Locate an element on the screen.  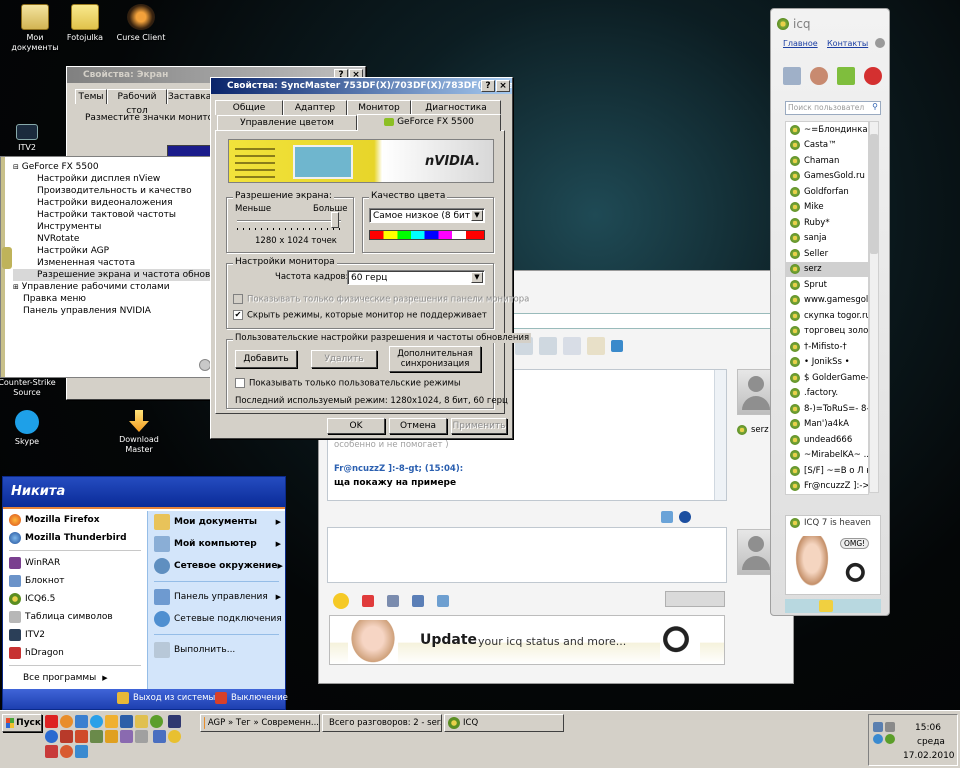
start-item-charmap: Таблица символов is located at coordinates (75, 617).